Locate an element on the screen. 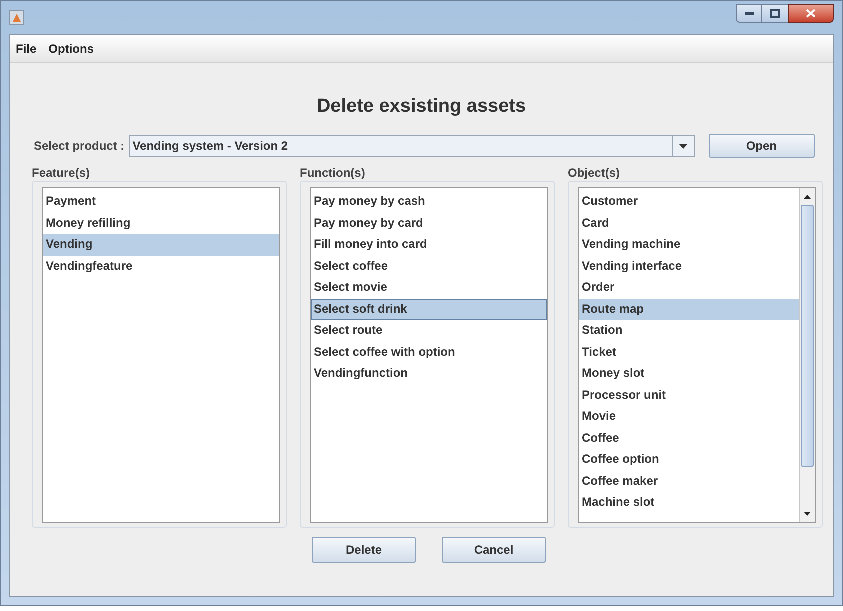  list-item: Coffee is located at coordinates (689, 438).